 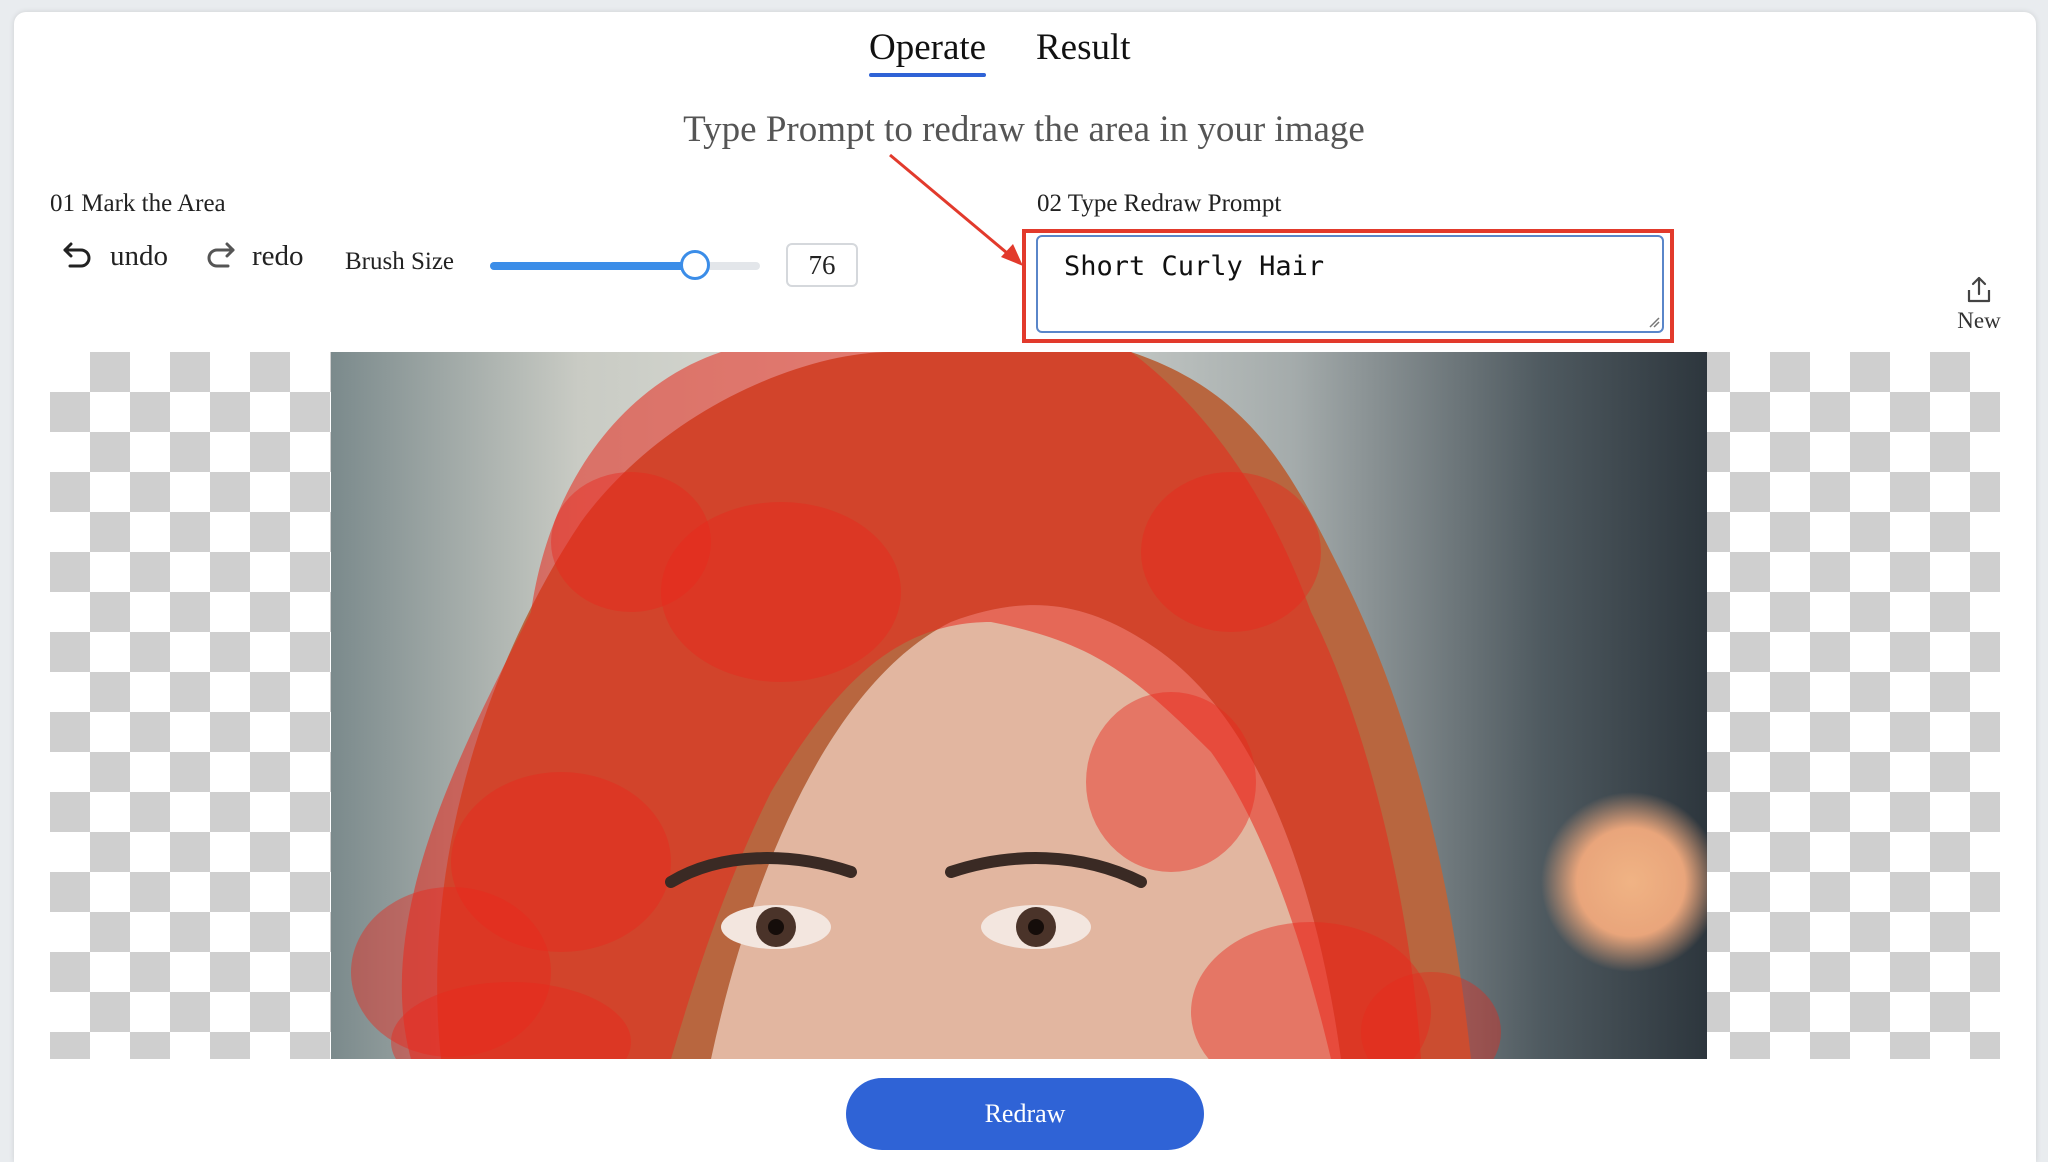 I want to click on tab-operate: Operate, so click(x=928, y=51).